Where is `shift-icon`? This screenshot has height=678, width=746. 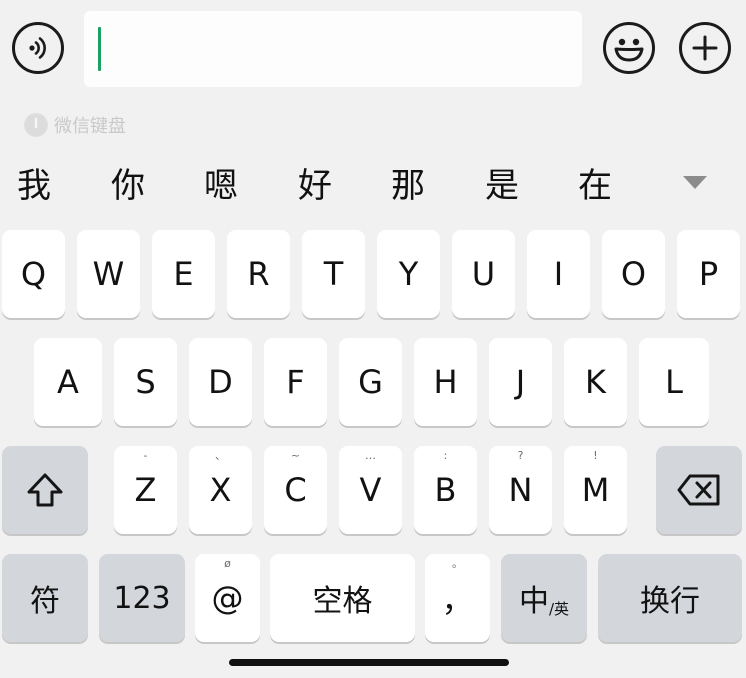
shift-icon is located at coordinates (45, 490).